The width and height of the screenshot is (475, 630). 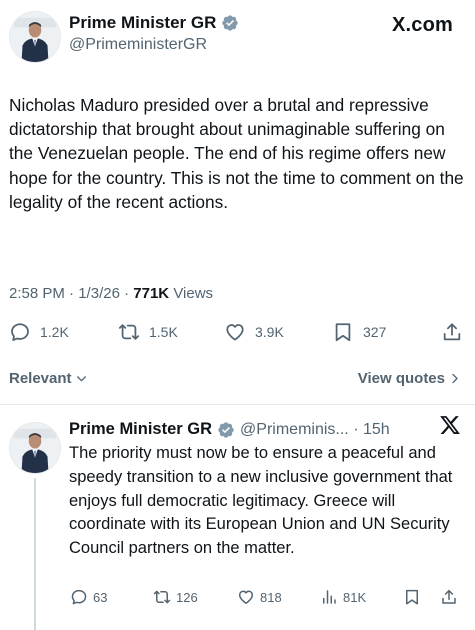 What do you see at coordinates (39, 332) in the screenshot?
I see `reply-button: 1.2K` at bounding box center [39, 332].